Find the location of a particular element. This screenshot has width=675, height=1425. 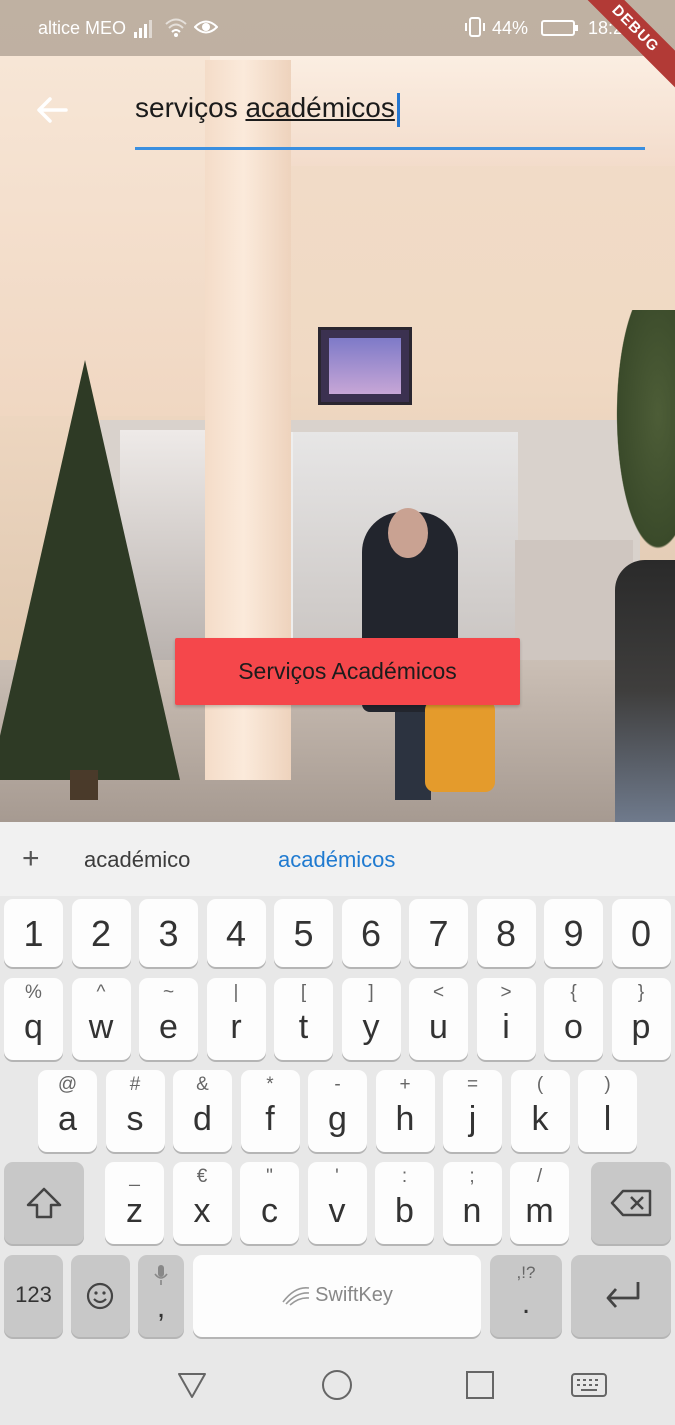

key-s: # s is located at coordinates (135, 1111).